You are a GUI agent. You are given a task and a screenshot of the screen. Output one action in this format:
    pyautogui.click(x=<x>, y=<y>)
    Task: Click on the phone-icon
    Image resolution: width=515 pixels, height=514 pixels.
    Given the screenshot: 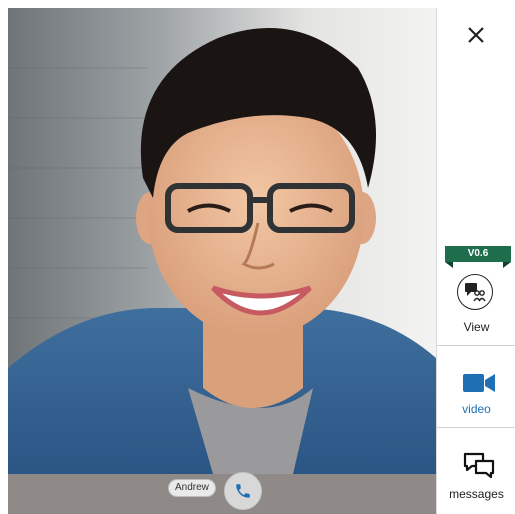 What is the action you would take?
    pyautogui.click(x=243, y=491)
    